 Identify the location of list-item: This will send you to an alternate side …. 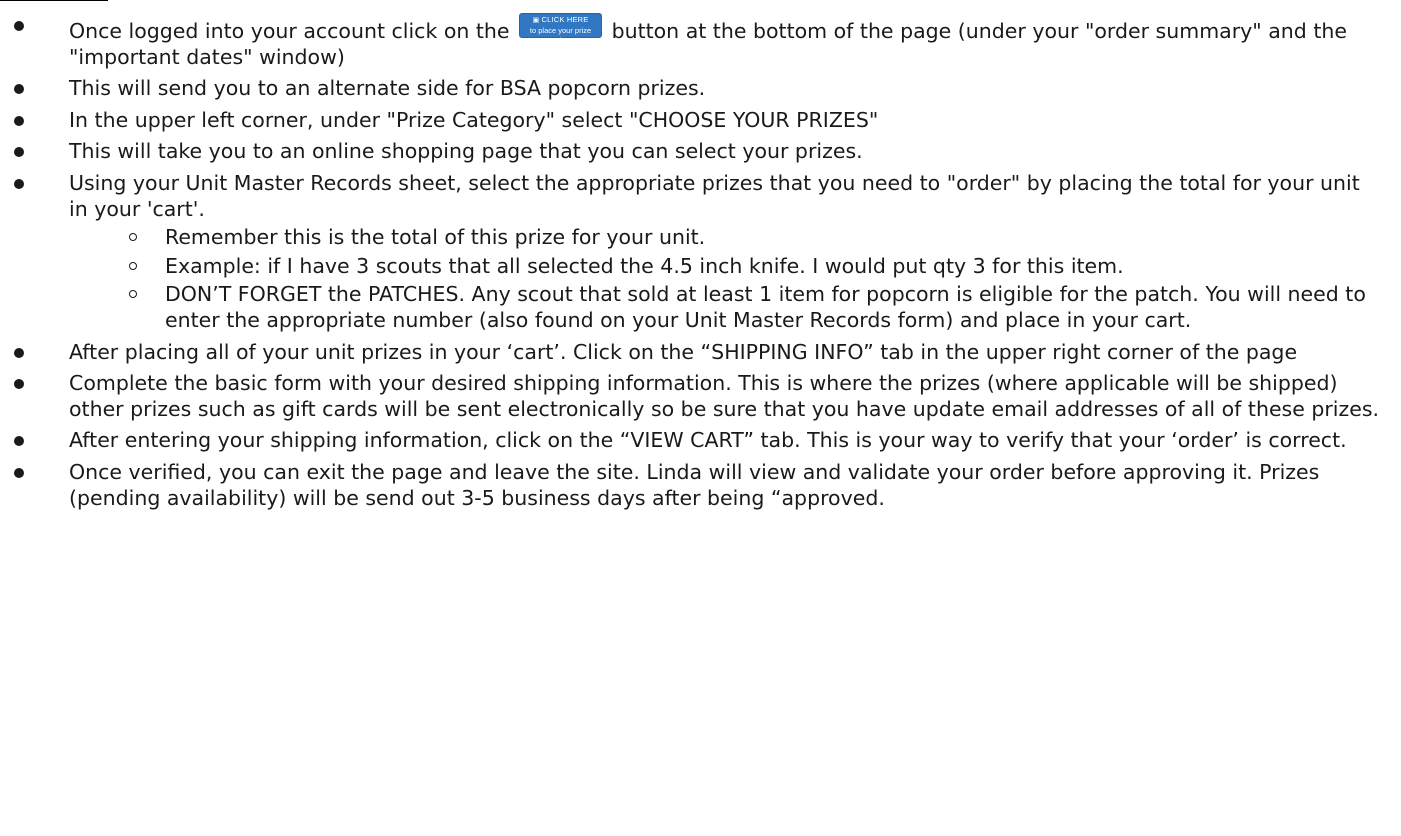
(690, 89).